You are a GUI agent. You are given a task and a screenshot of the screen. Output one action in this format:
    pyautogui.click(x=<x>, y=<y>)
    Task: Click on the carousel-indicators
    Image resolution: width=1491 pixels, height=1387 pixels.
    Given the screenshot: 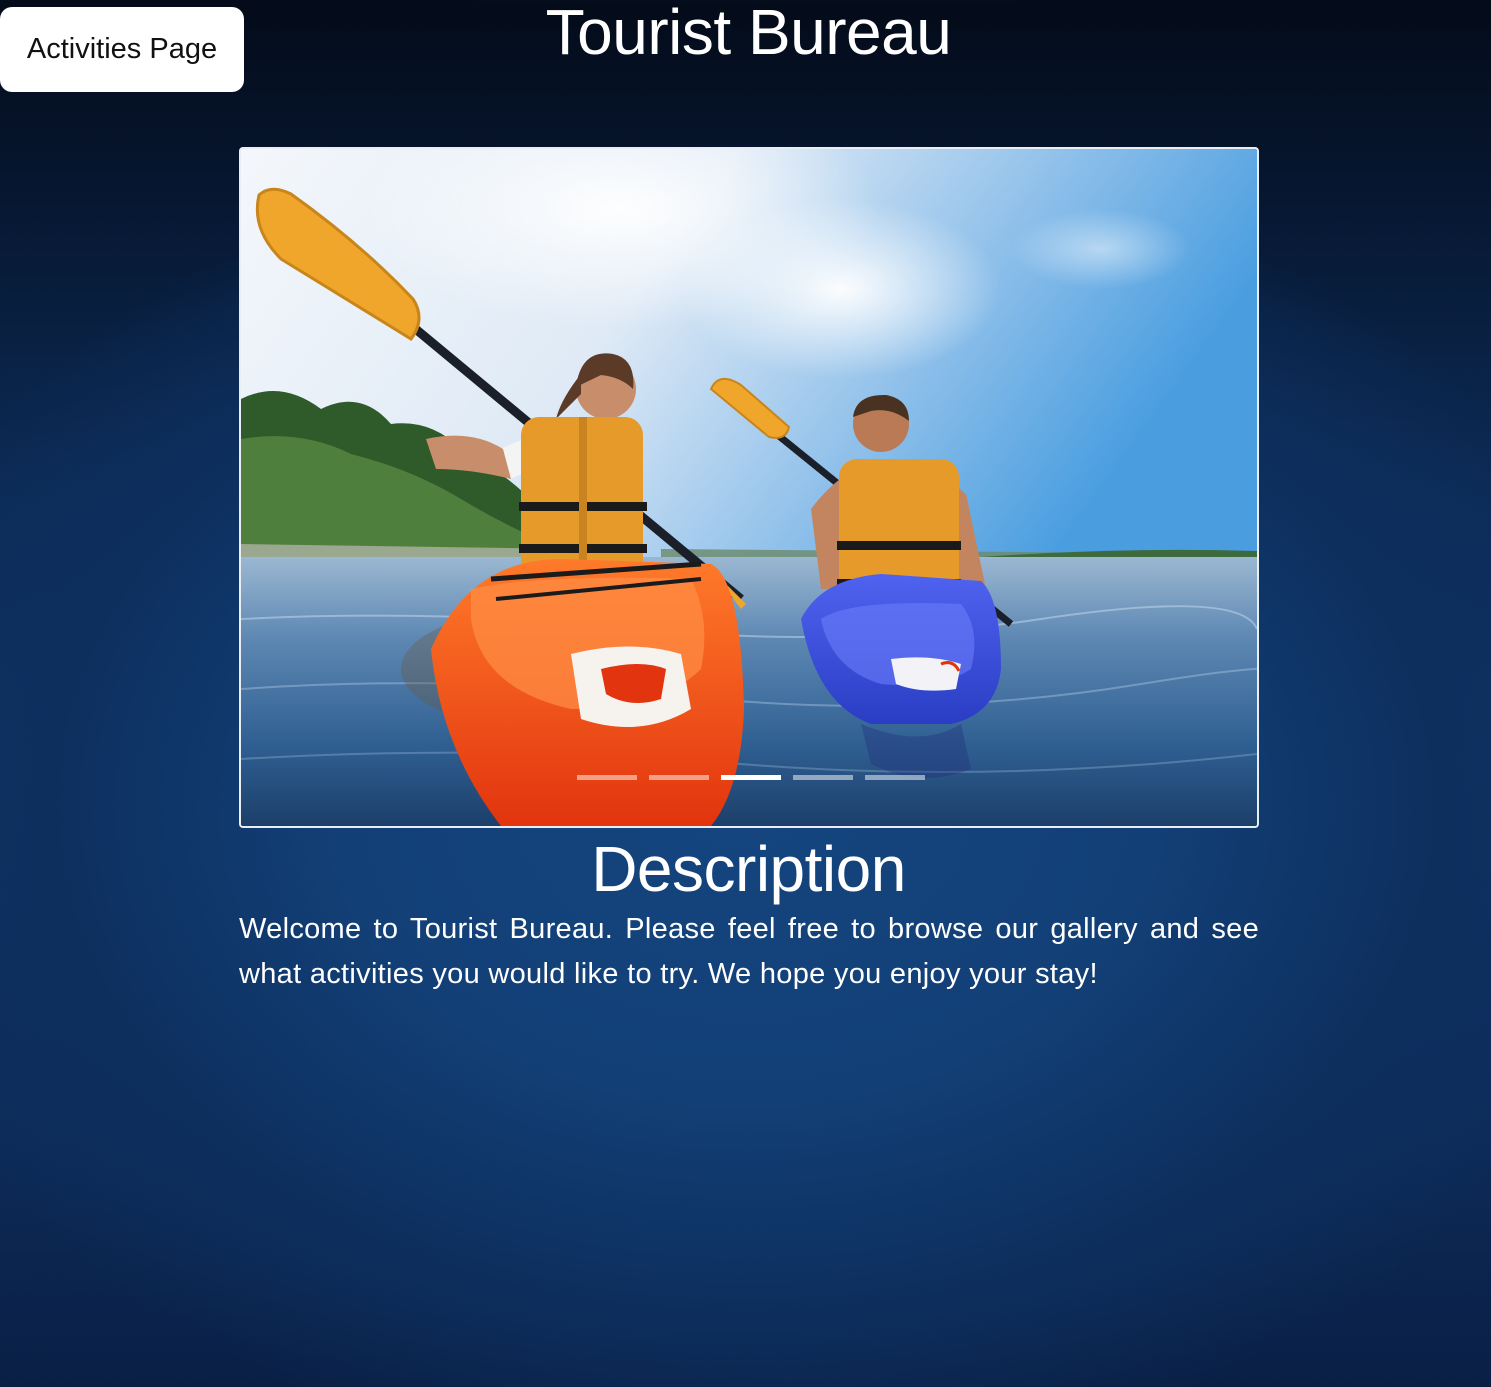 What is the action you would take?
    pyautogui.click(x=749, y=777)
    